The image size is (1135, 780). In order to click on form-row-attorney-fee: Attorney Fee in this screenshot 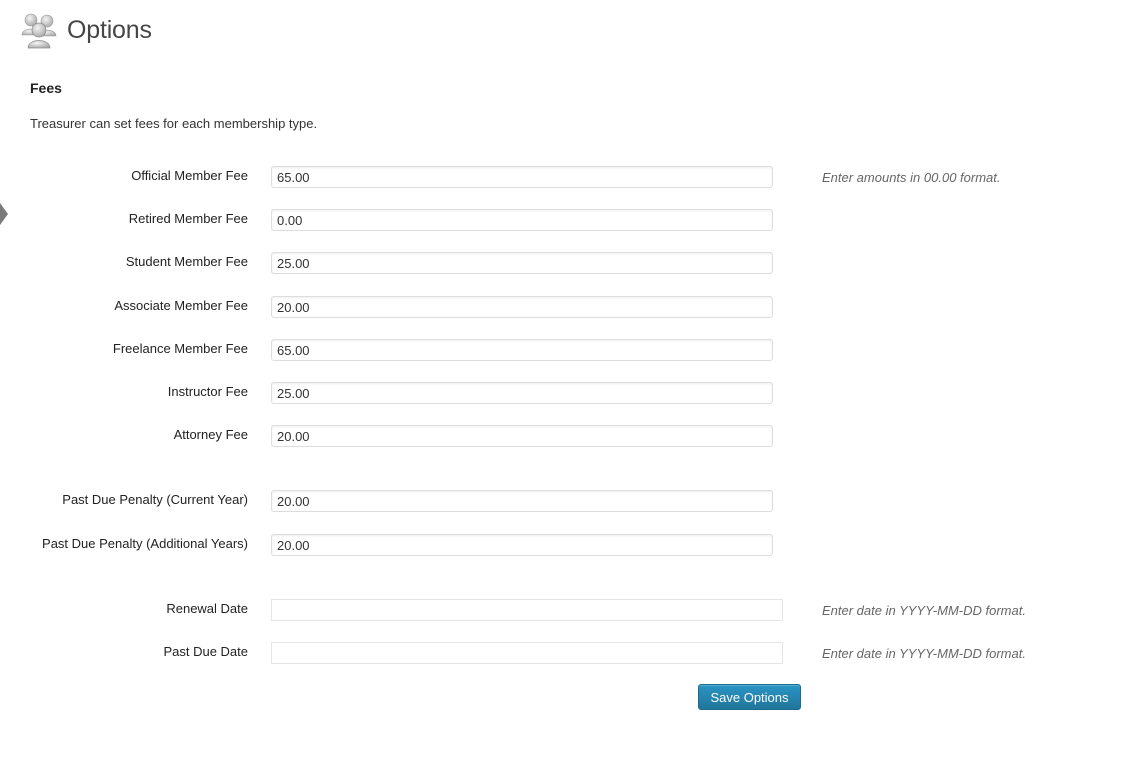, I will do `click(567, 437)`.